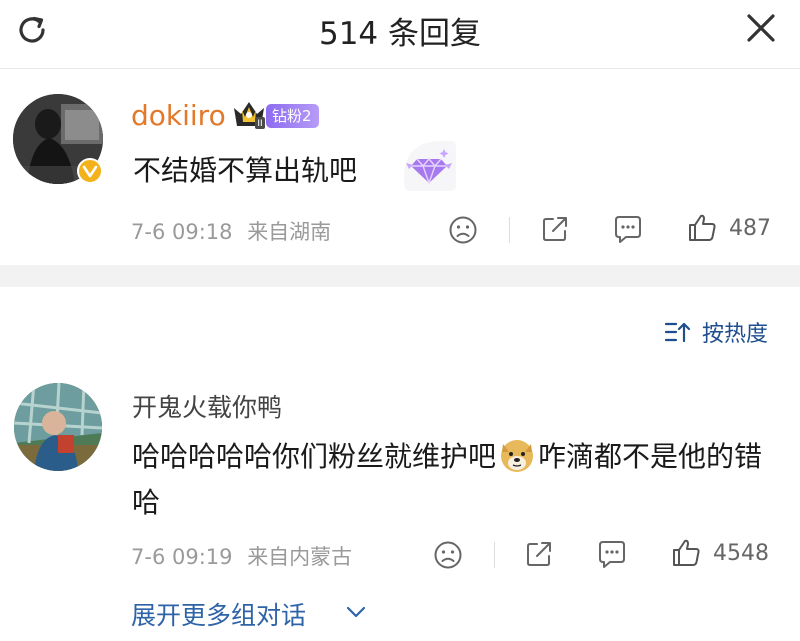 The image size is (800, 641). What do you see at coordinates (429, 166) in the screenshot?
I see `diamond-icon` at bounding box center [429, 166].